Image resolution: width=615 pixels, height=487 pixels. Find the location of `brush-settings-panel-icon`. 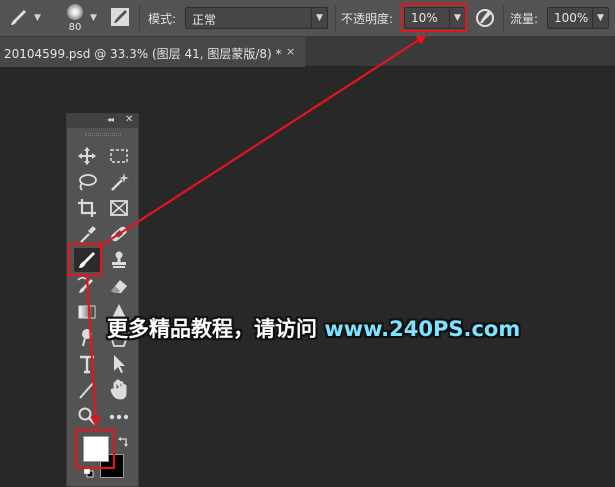

brush-settings-panel-icon is located at coordinates (120, 17).